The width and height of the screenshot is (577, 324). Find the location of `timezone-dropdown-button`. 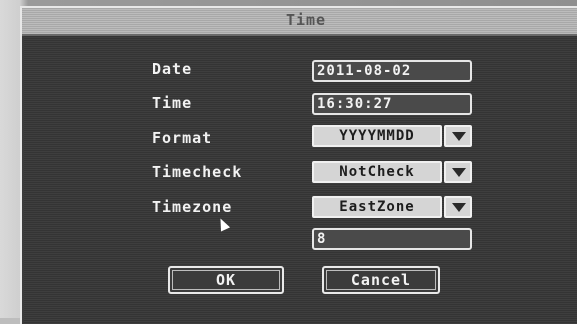

timezone-dropdown-button is located at coordinates (458, 207).